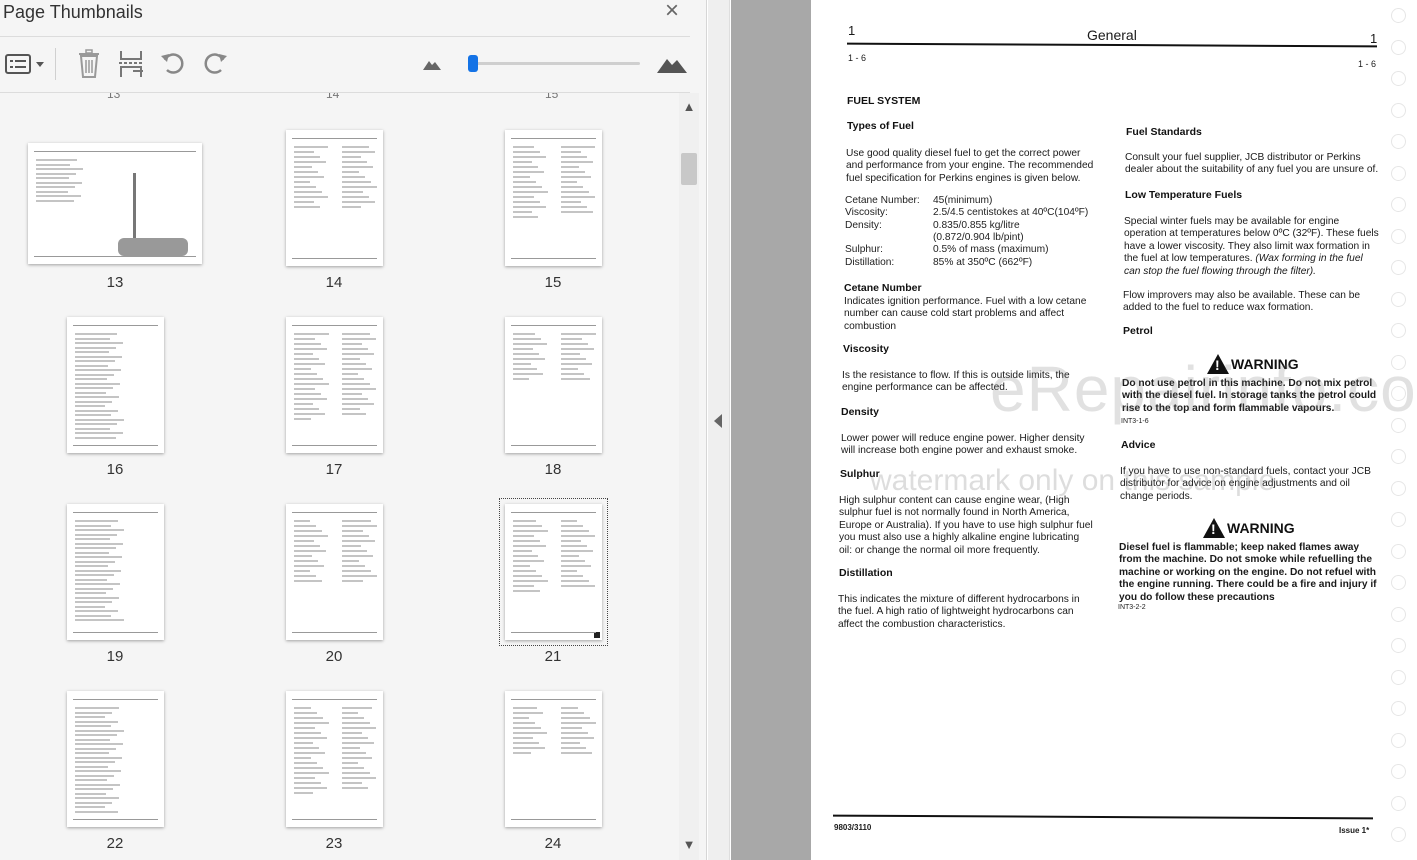 Image resolution: width=1417 pixels, height=860 pixels. What do you see at coordinates (173, 64) in the screenshot?
I see `rotate-left-button` at bounding box center [173, 64].